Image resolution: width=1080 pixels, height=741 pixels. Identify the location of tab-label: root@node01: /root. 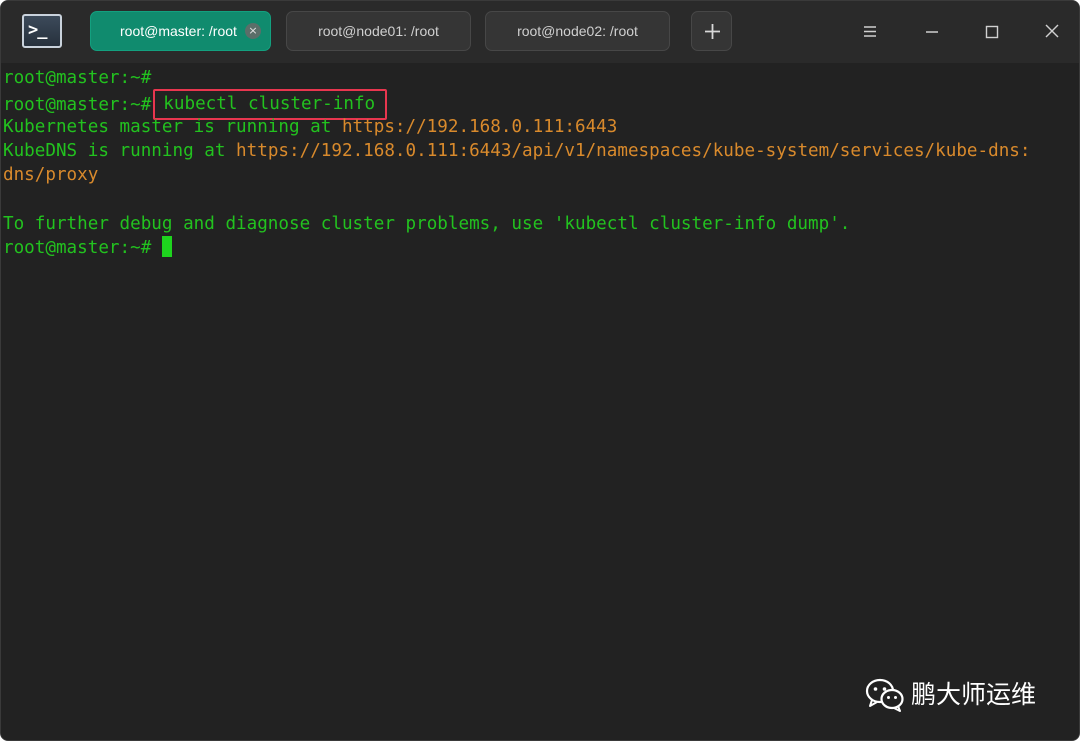
(378, 31).